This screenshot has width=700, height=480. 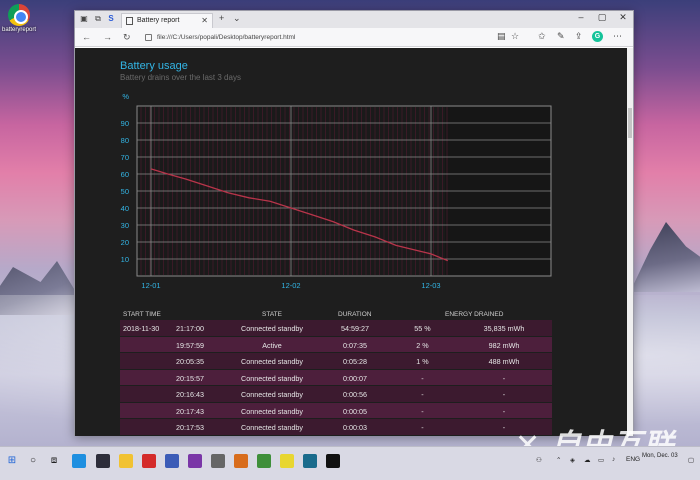 I want to click on show-hidden-icons-icon: ⌃, so click(x=558, y=460).